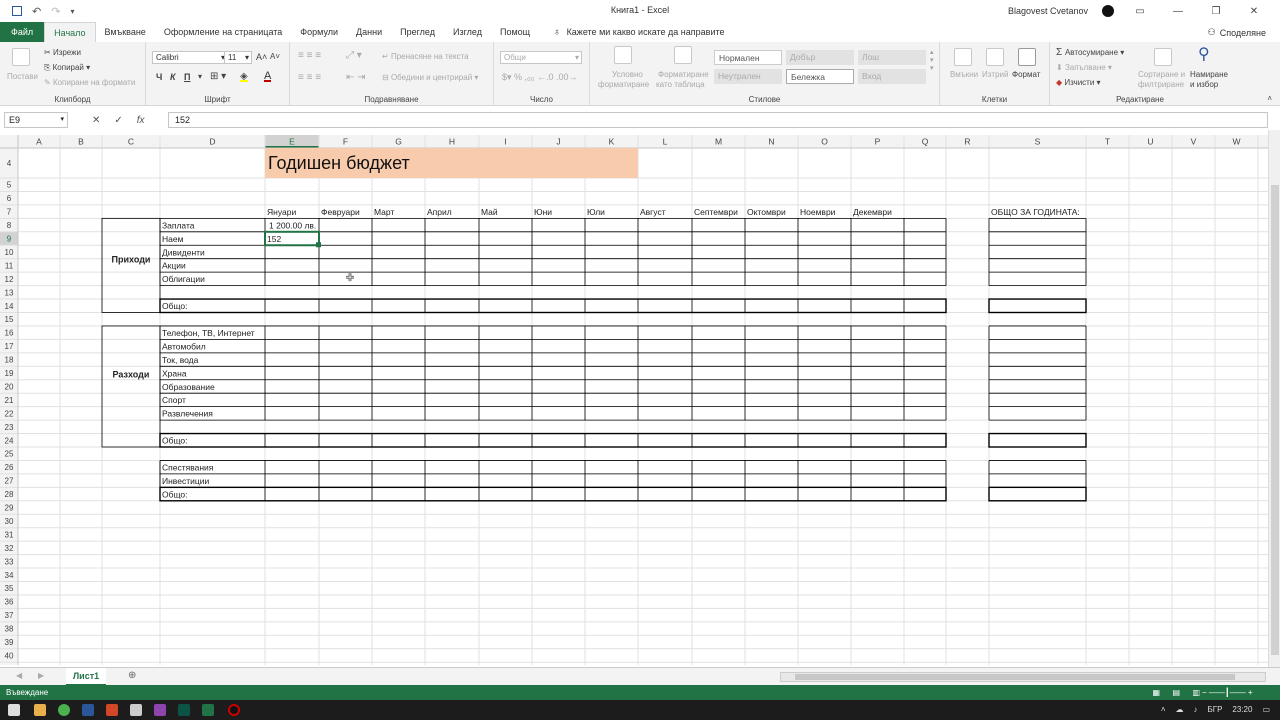 The image size is (1280, 720). I want to click on insert-cells-icon, so click(963, 57).